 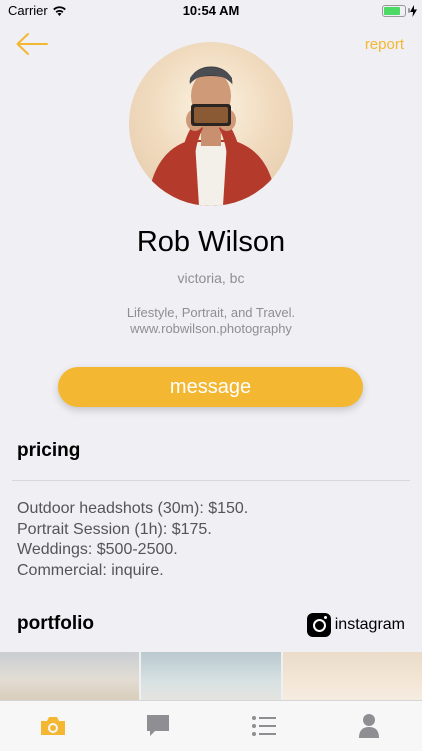 I want to click on instagram-icon, so click(x=319, y=625).